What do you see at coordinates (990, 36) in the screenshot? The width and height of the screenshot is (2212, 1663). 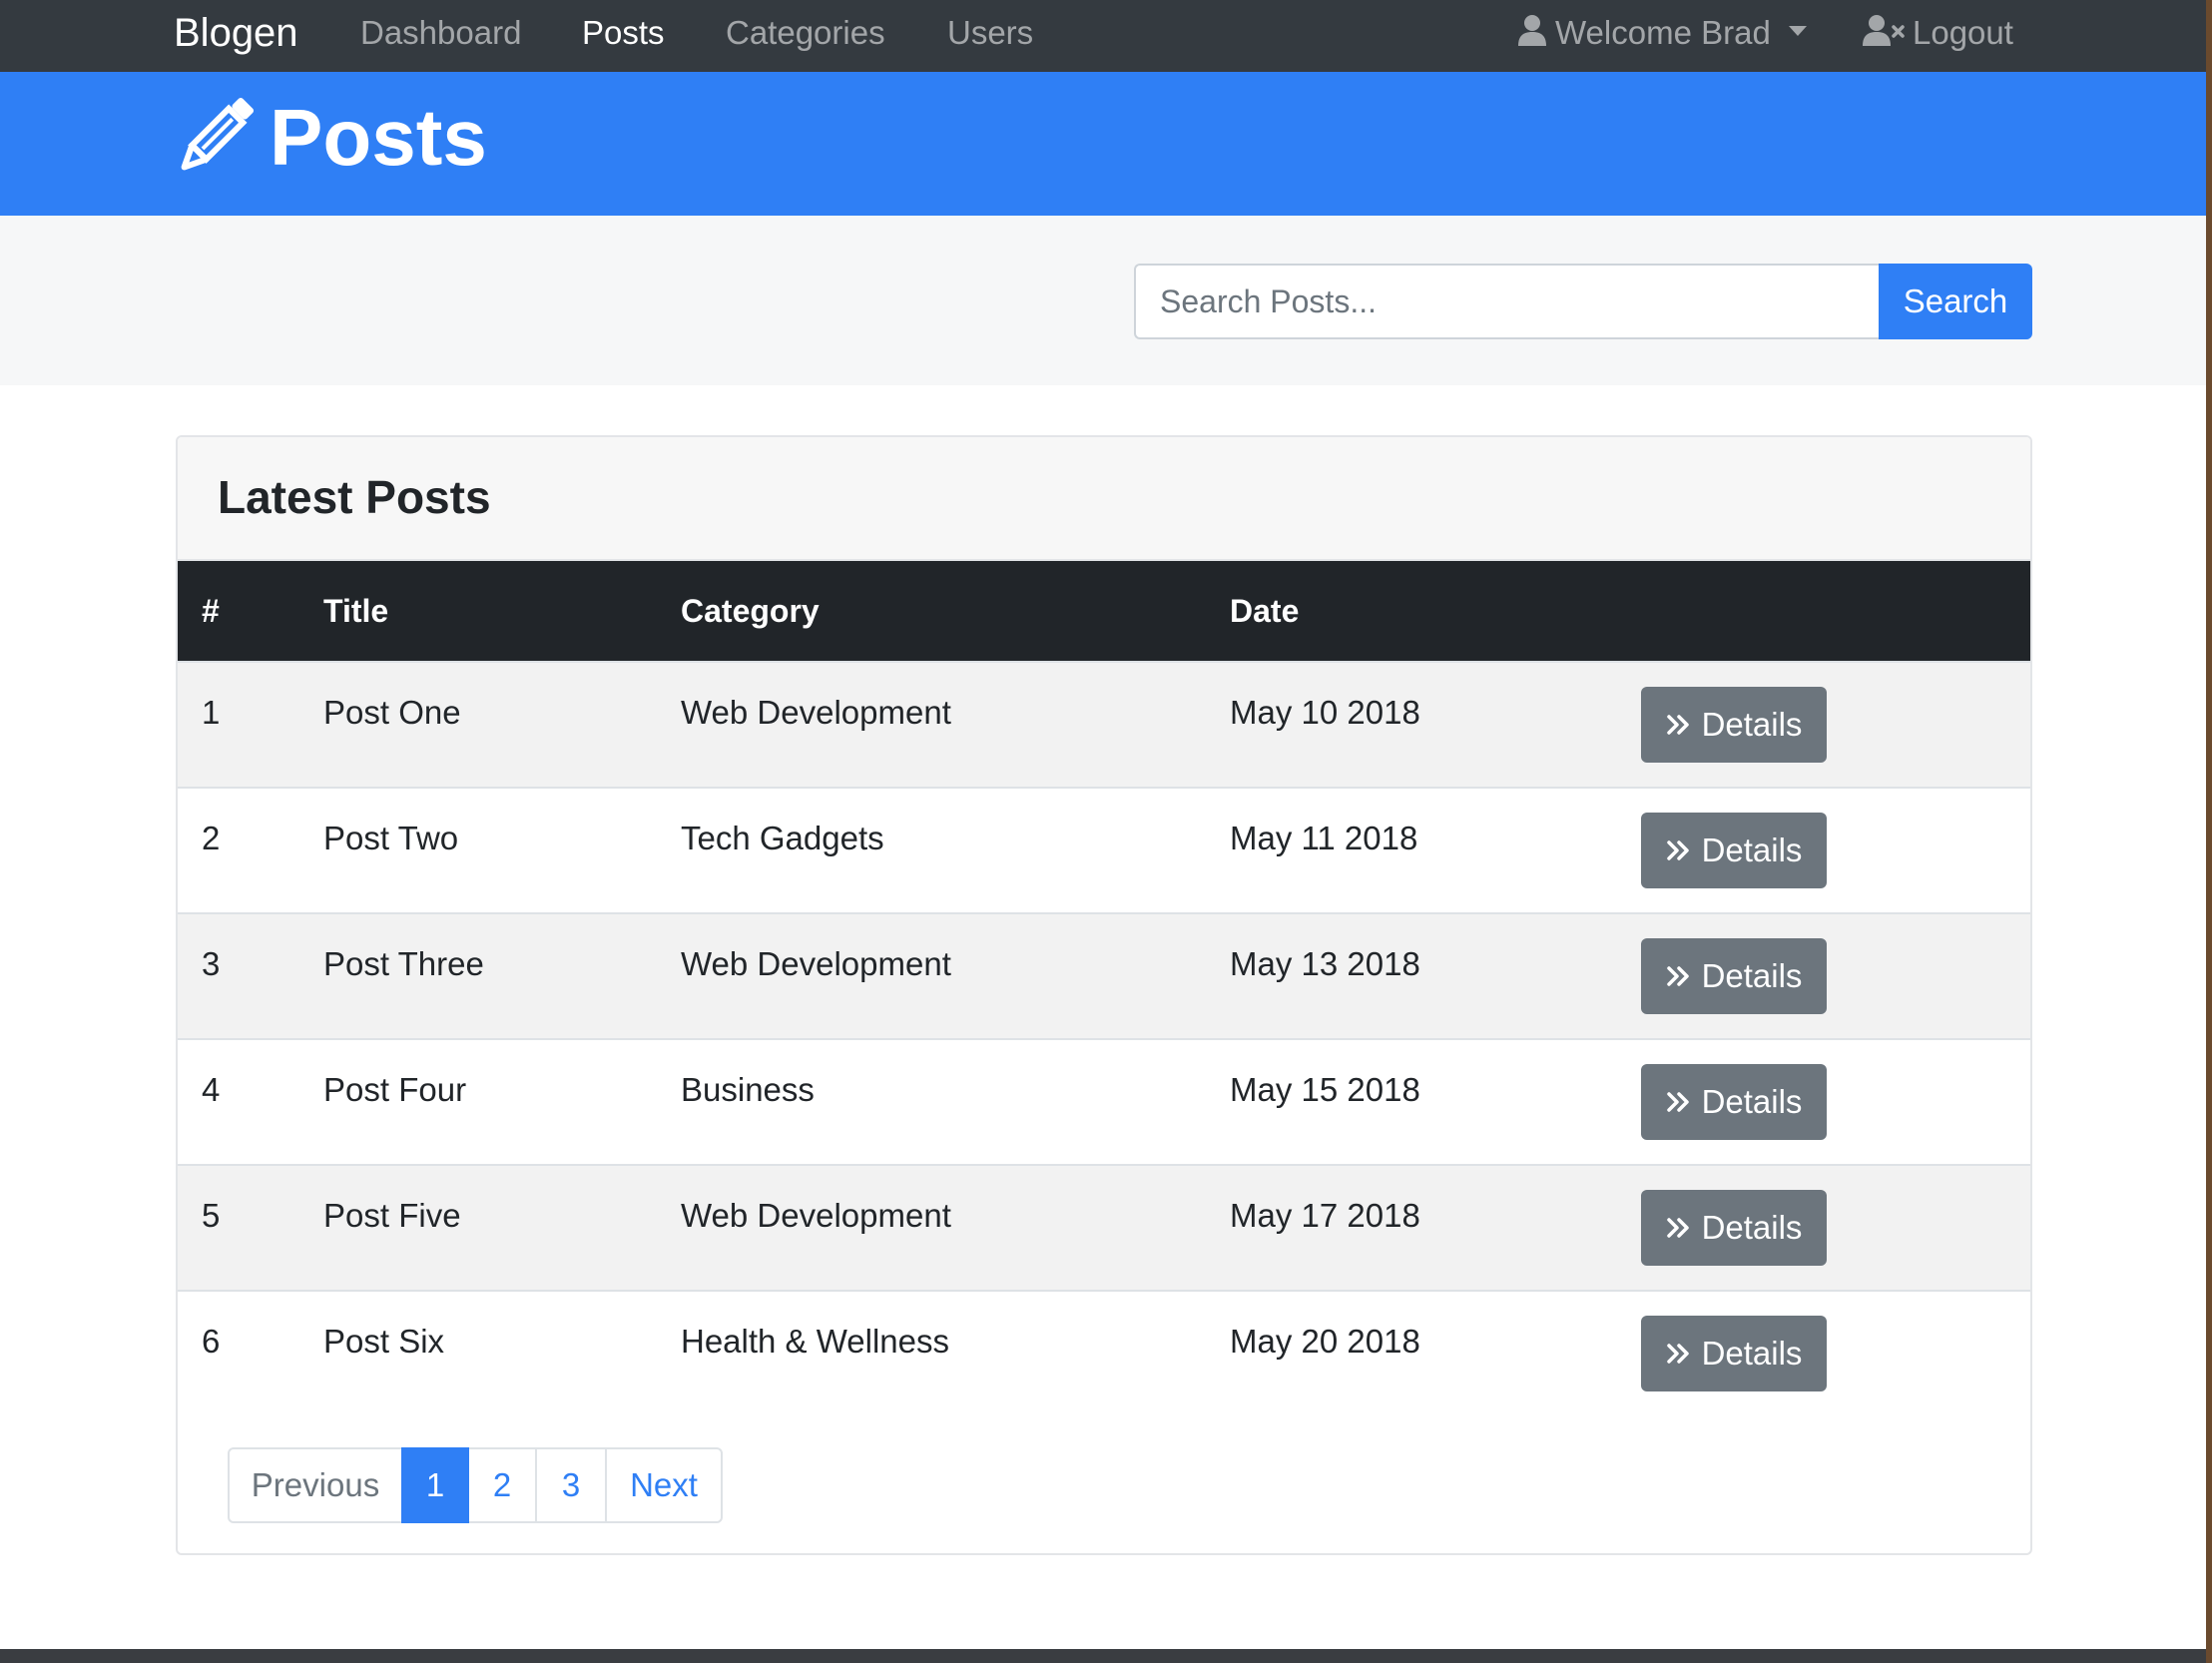 I see `nav-link-users: Users` at bounding box center [990, 36].